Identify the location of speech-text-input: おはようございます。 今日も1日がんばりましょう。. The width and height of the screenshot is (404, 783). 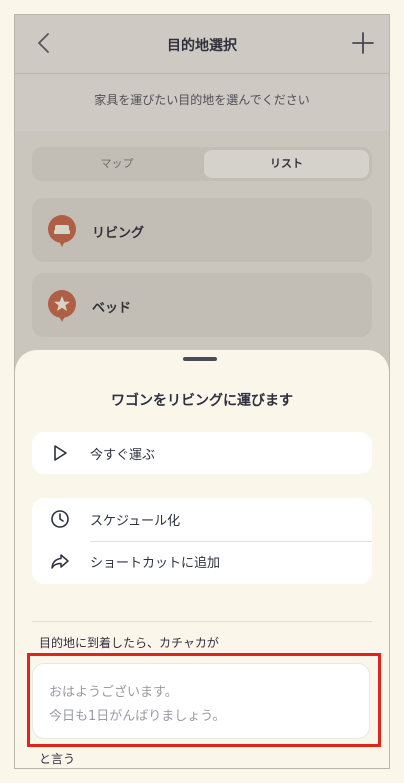
(201, 701).